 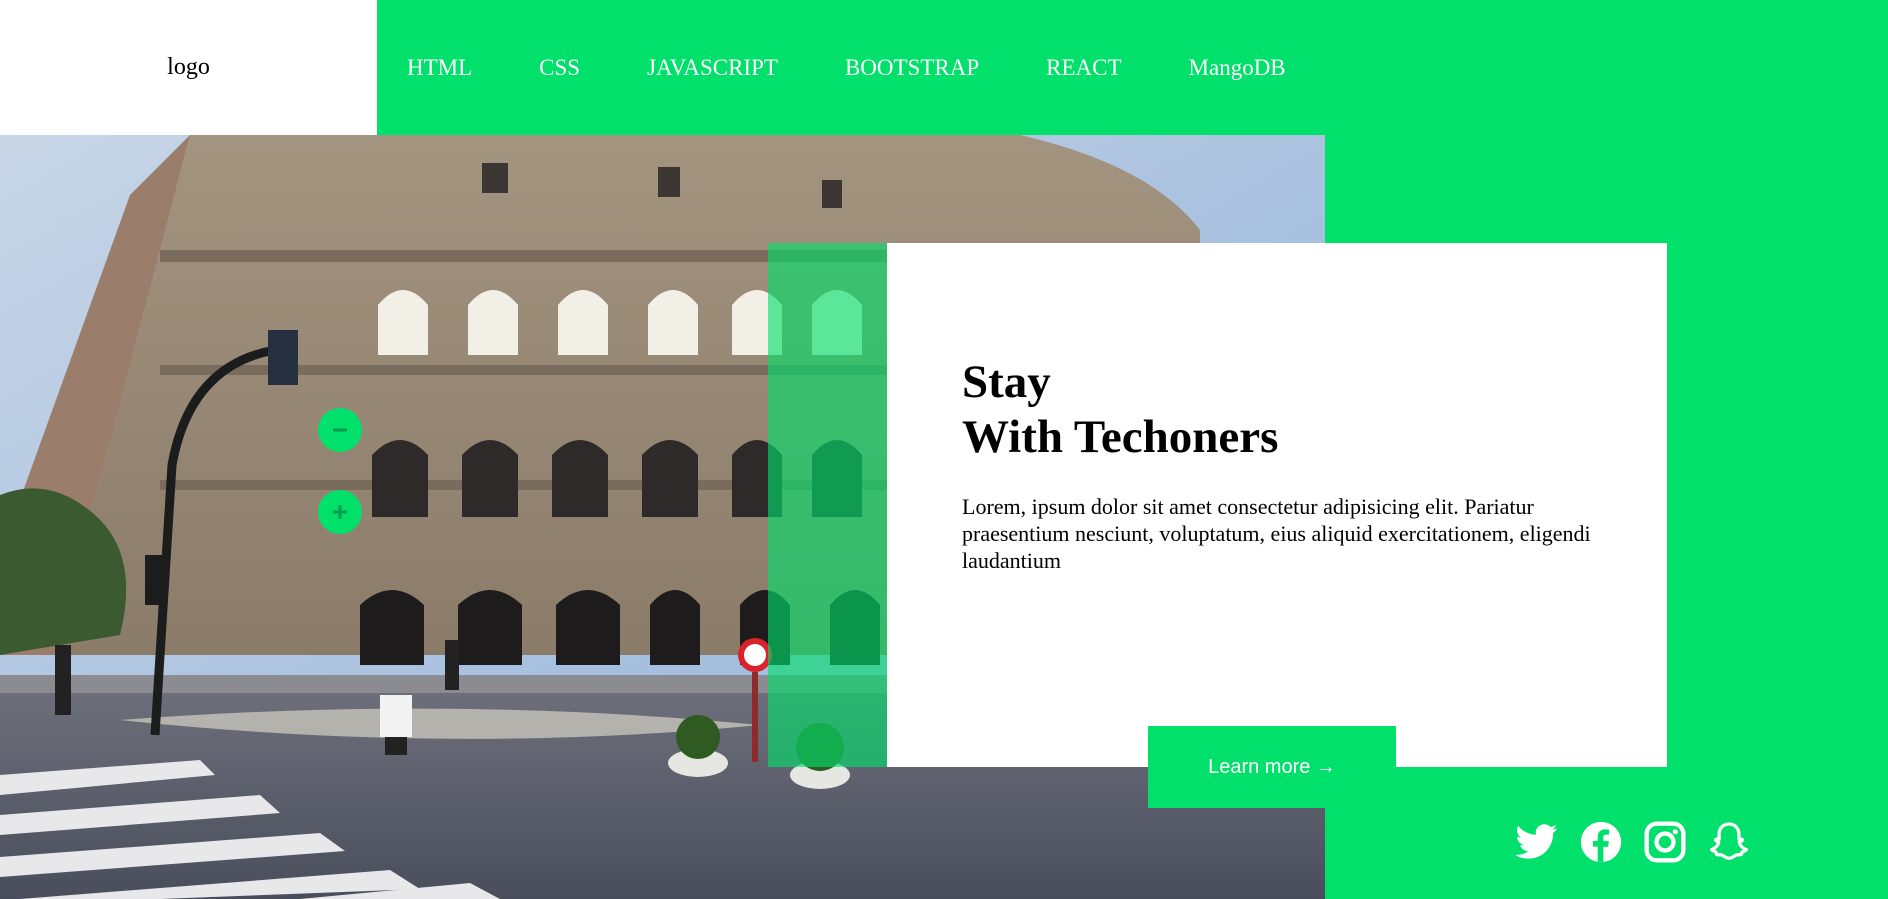 What do you see at coordinates (1601, 842) in the screenshot?
I see `facebook-icon` at bounding box center [1601, 842].